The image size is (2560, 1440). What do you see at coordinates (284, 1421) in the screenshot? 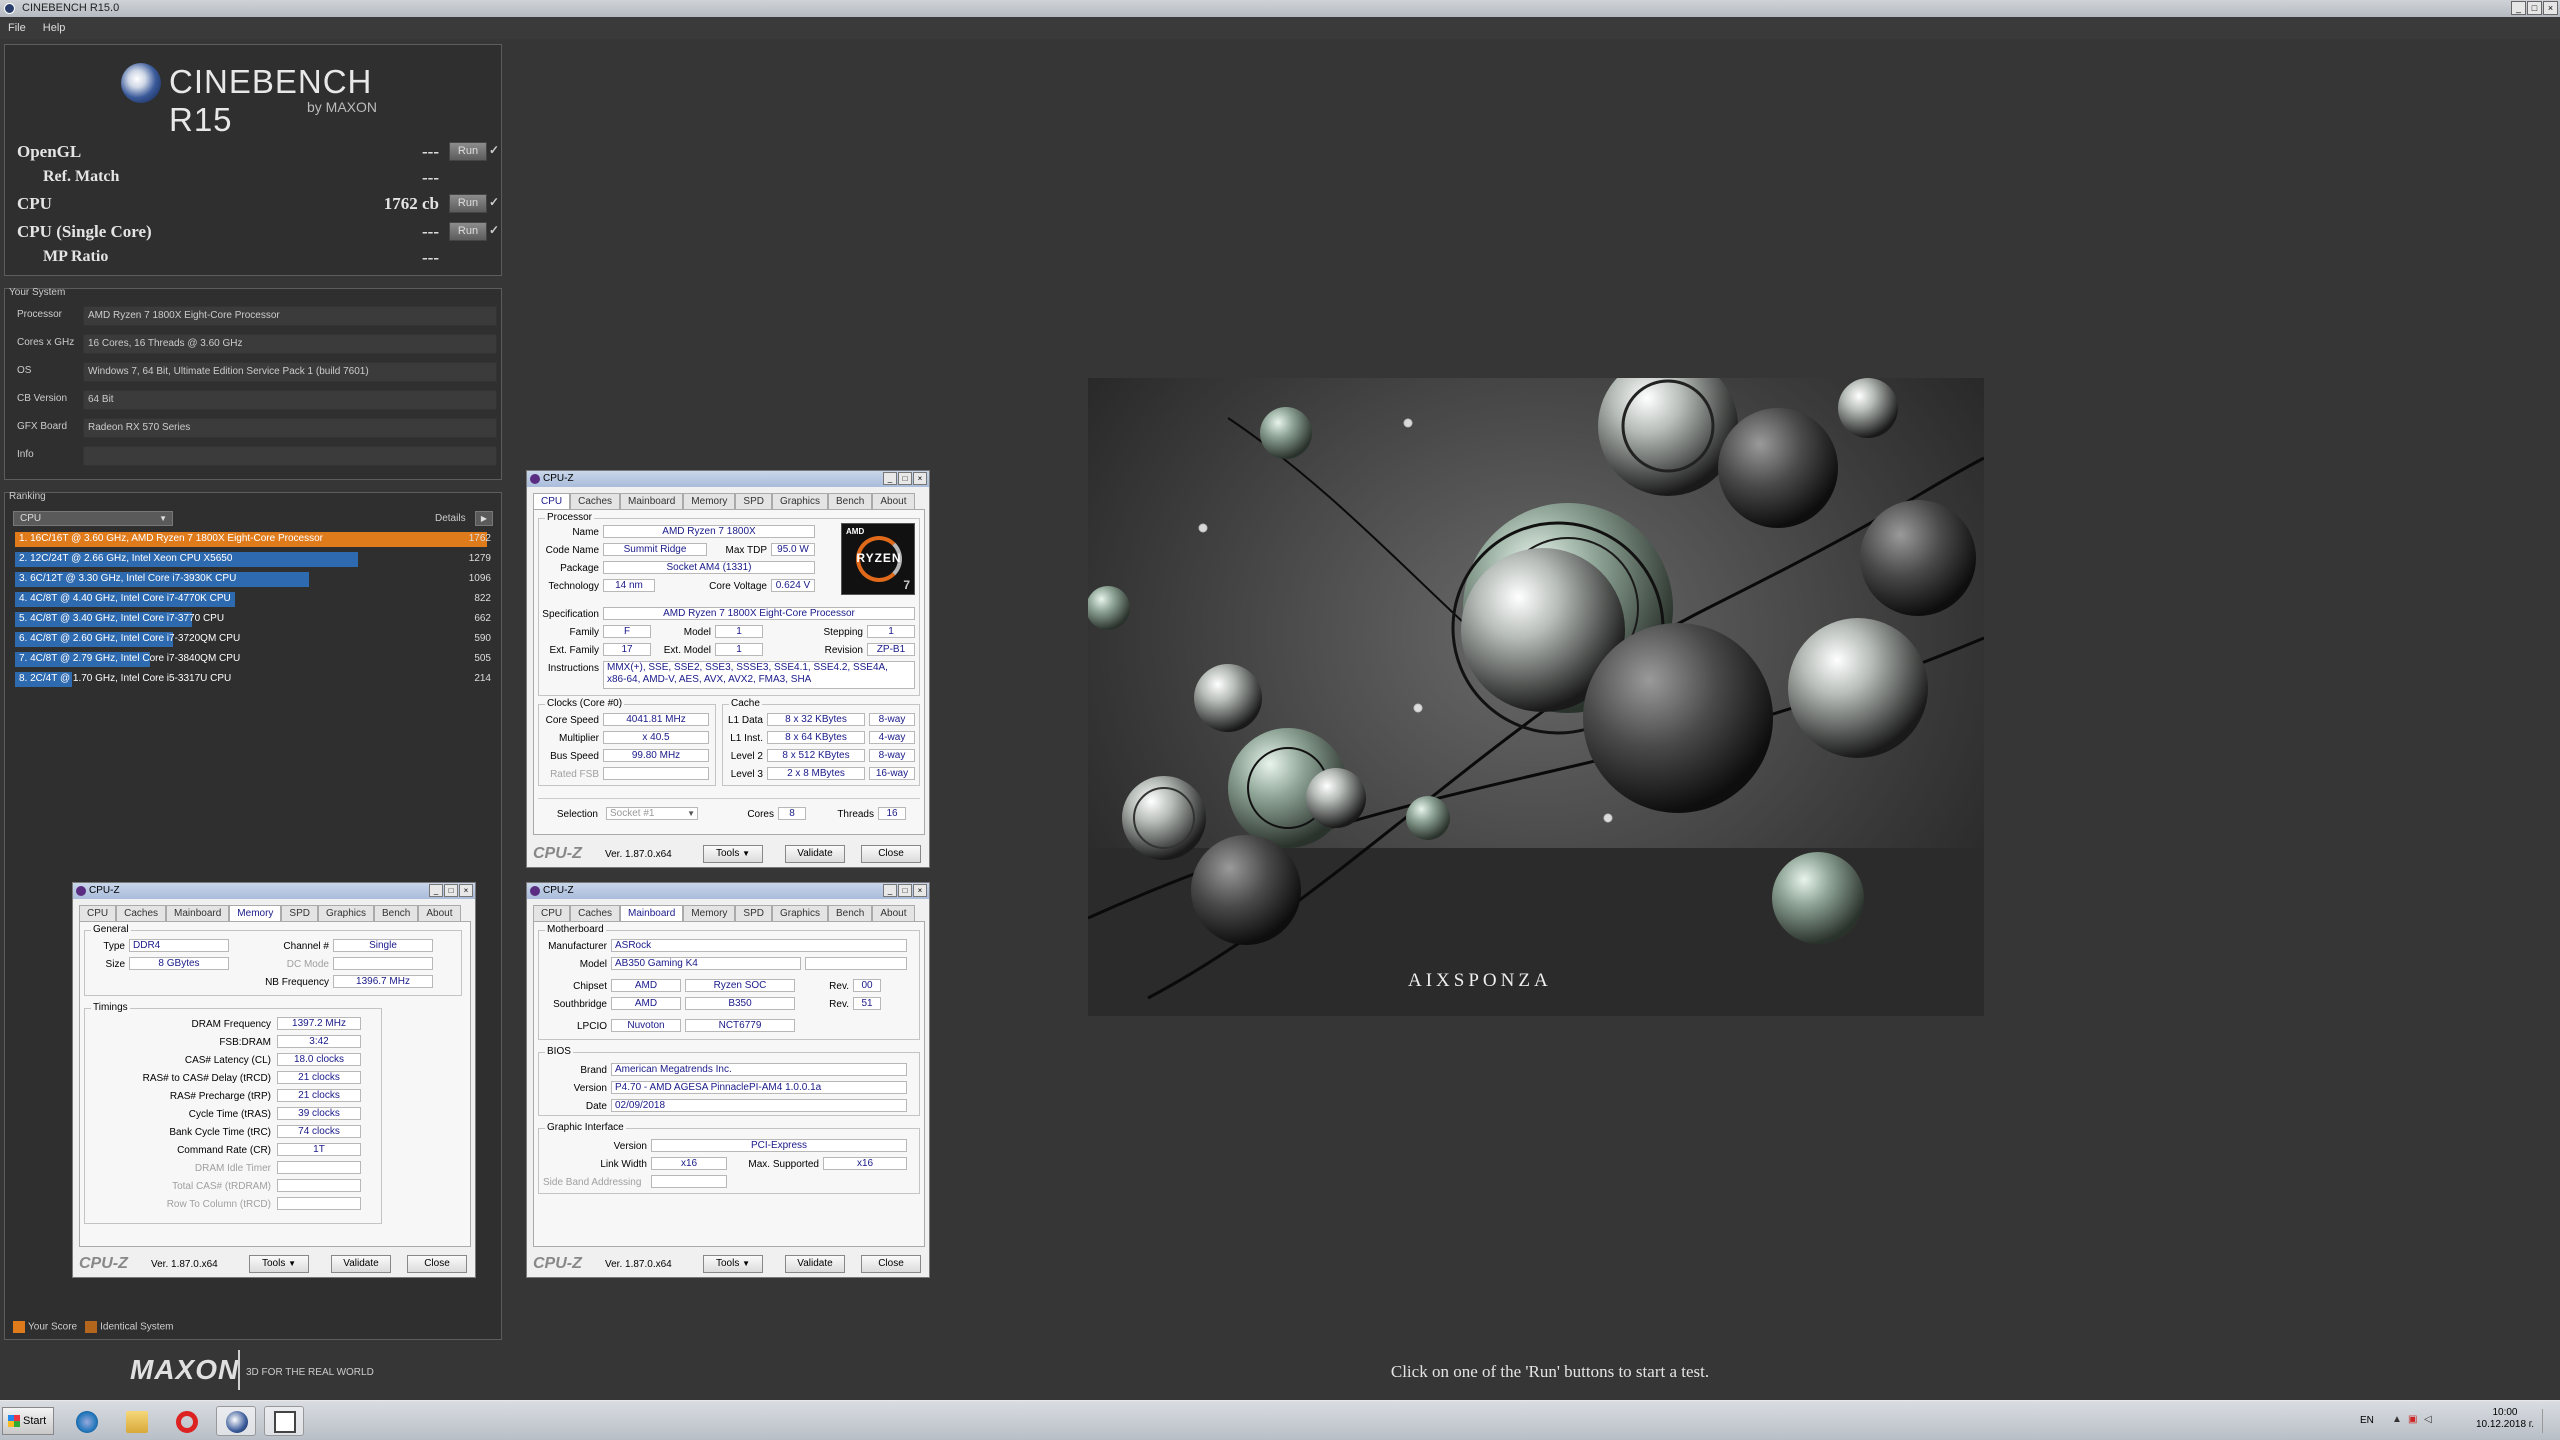
I see `taskbar-cpuz` at bounding box center [284, 1421].